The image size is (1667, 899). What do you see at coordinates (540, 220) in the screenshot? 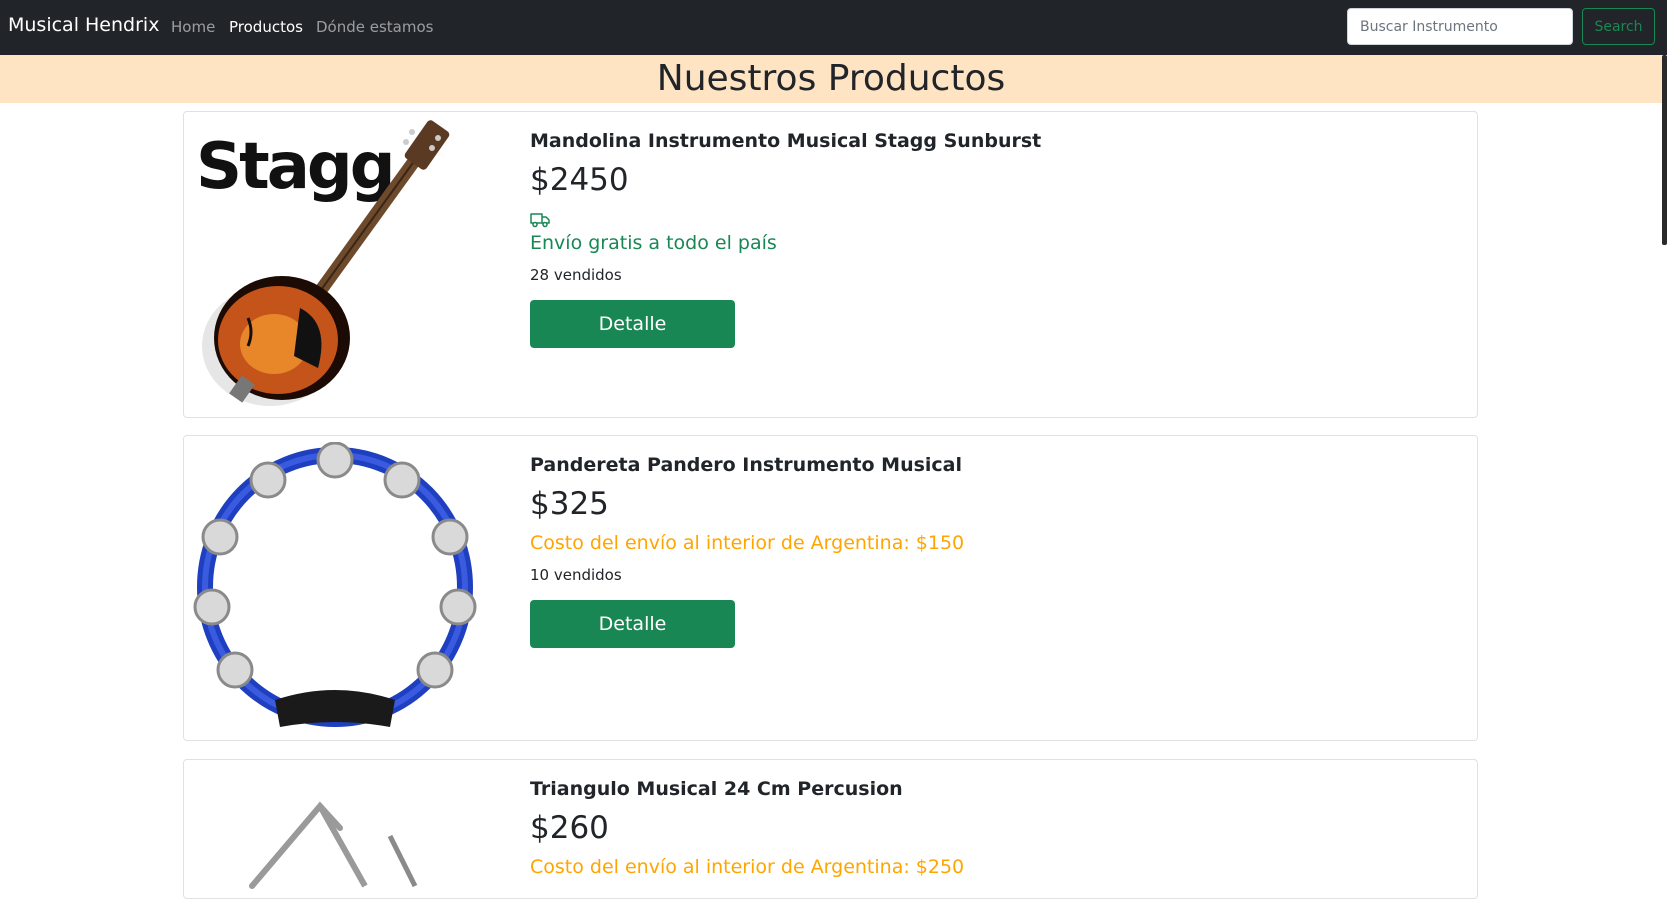
I see `truck-icon` at bounding box center [540, 220].